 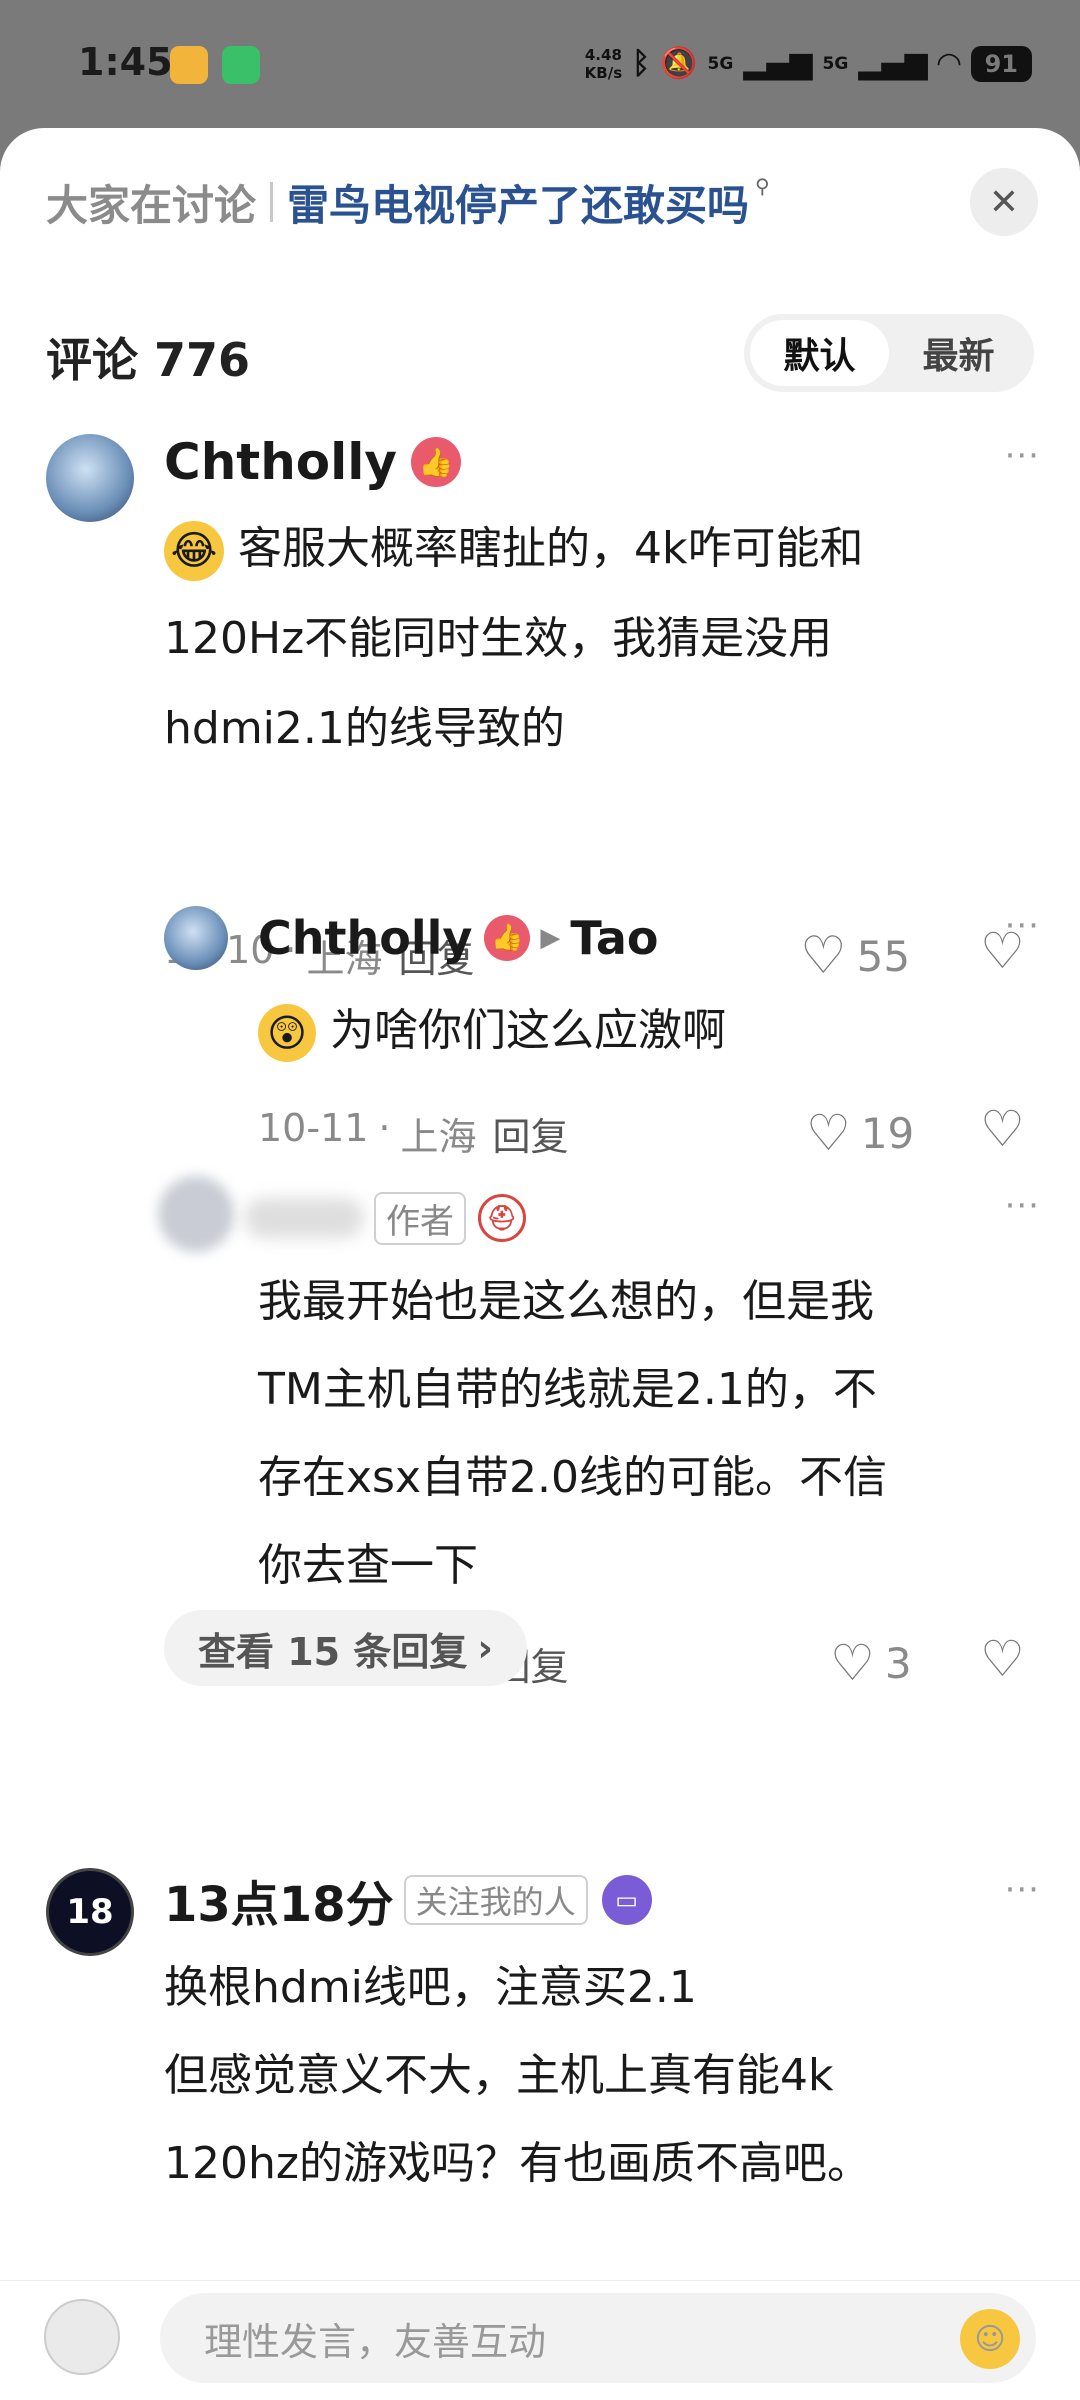 I want to click on author-tag: 作者, so click(x=420, y=1218).